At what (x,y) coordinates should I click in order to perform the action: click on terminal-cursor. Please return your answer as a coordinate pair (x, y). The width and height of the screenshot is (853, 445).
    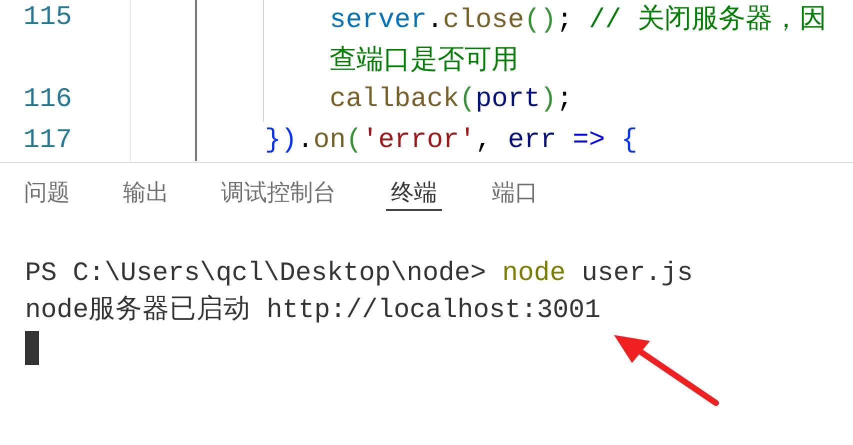
    Looking at the image, I should click on (32, 348).